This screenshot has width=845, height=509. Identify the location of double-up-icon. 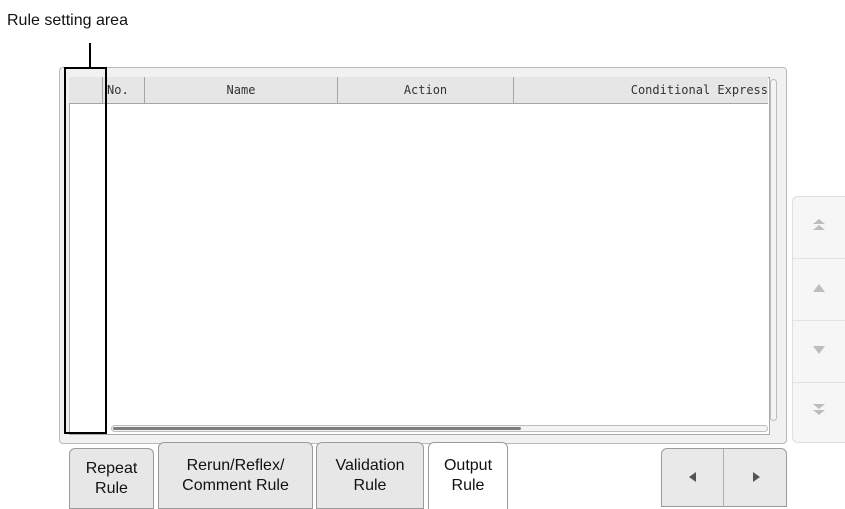
(819, 227).